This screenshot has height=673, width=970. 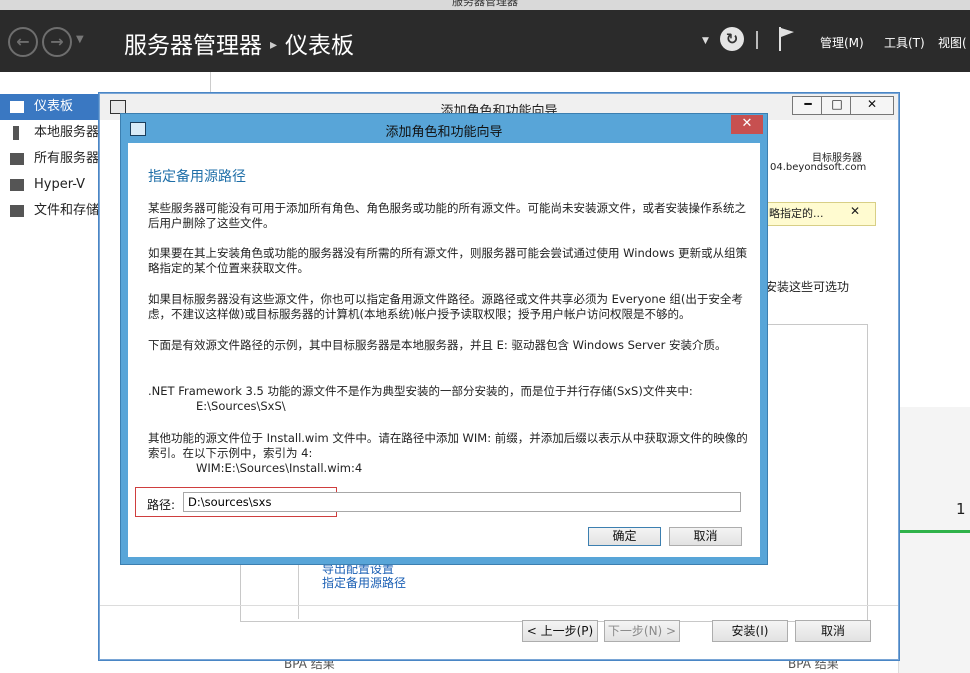 I want to click on dialog-close-button: ✕, so click(x=747, y=124).